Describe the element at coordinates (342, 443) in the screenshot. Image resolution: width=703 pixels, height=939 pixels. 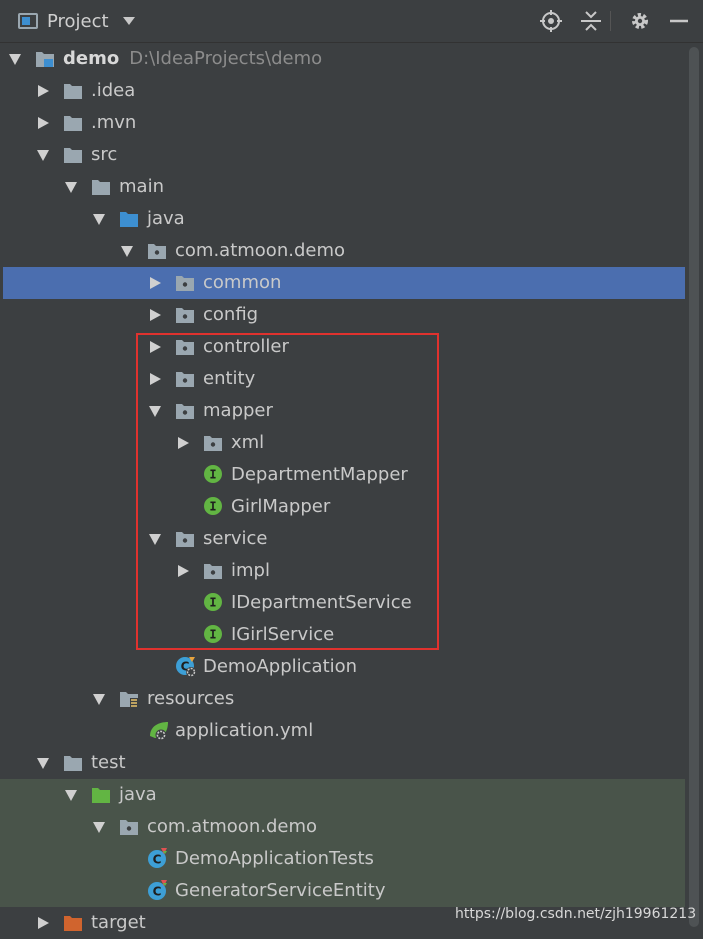
I see `tree-row: xml` at that location.